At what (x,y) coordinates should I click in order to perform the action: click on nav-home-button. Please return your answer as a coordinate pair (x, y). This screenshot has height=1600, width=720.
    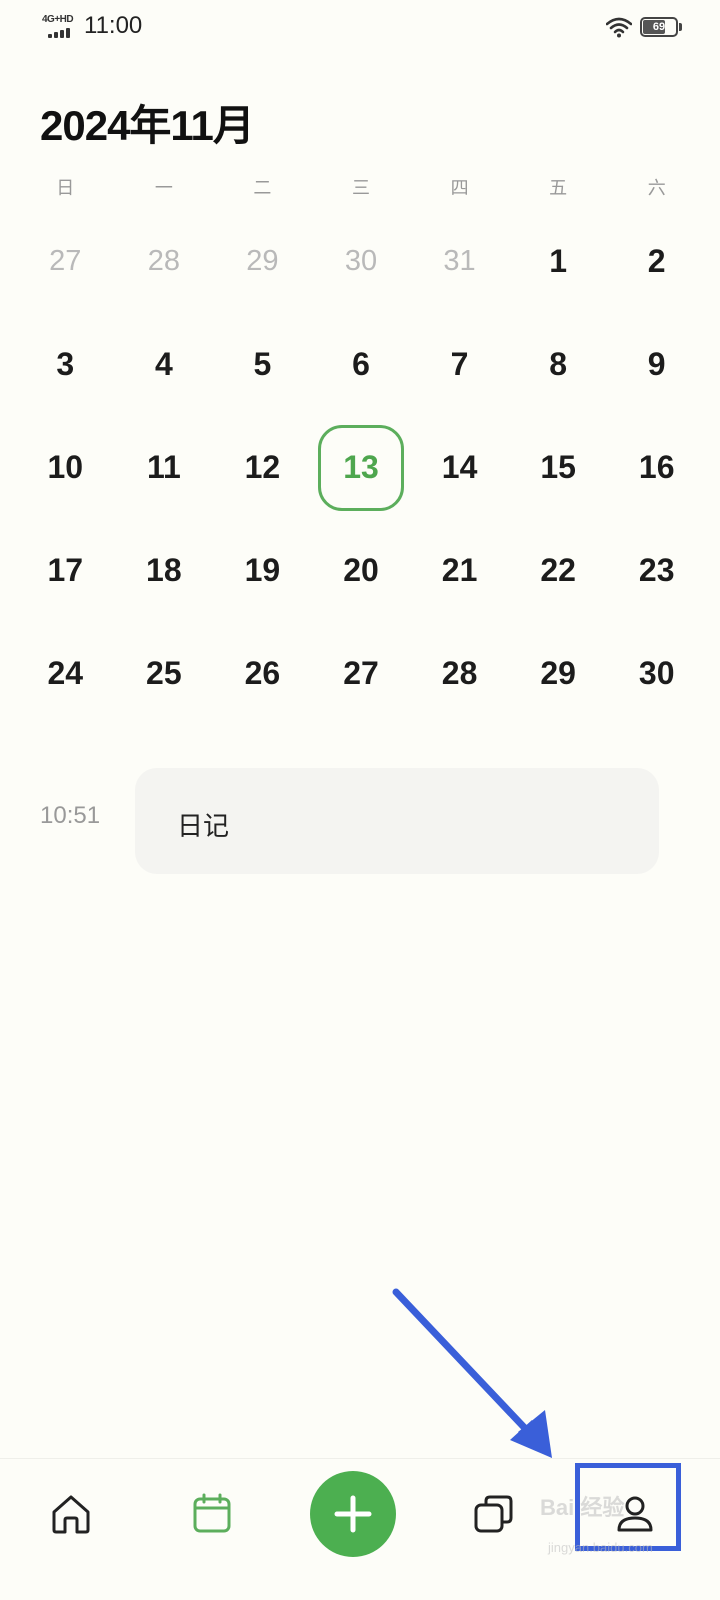
    Looking at the image, I should click on (71, 1514).